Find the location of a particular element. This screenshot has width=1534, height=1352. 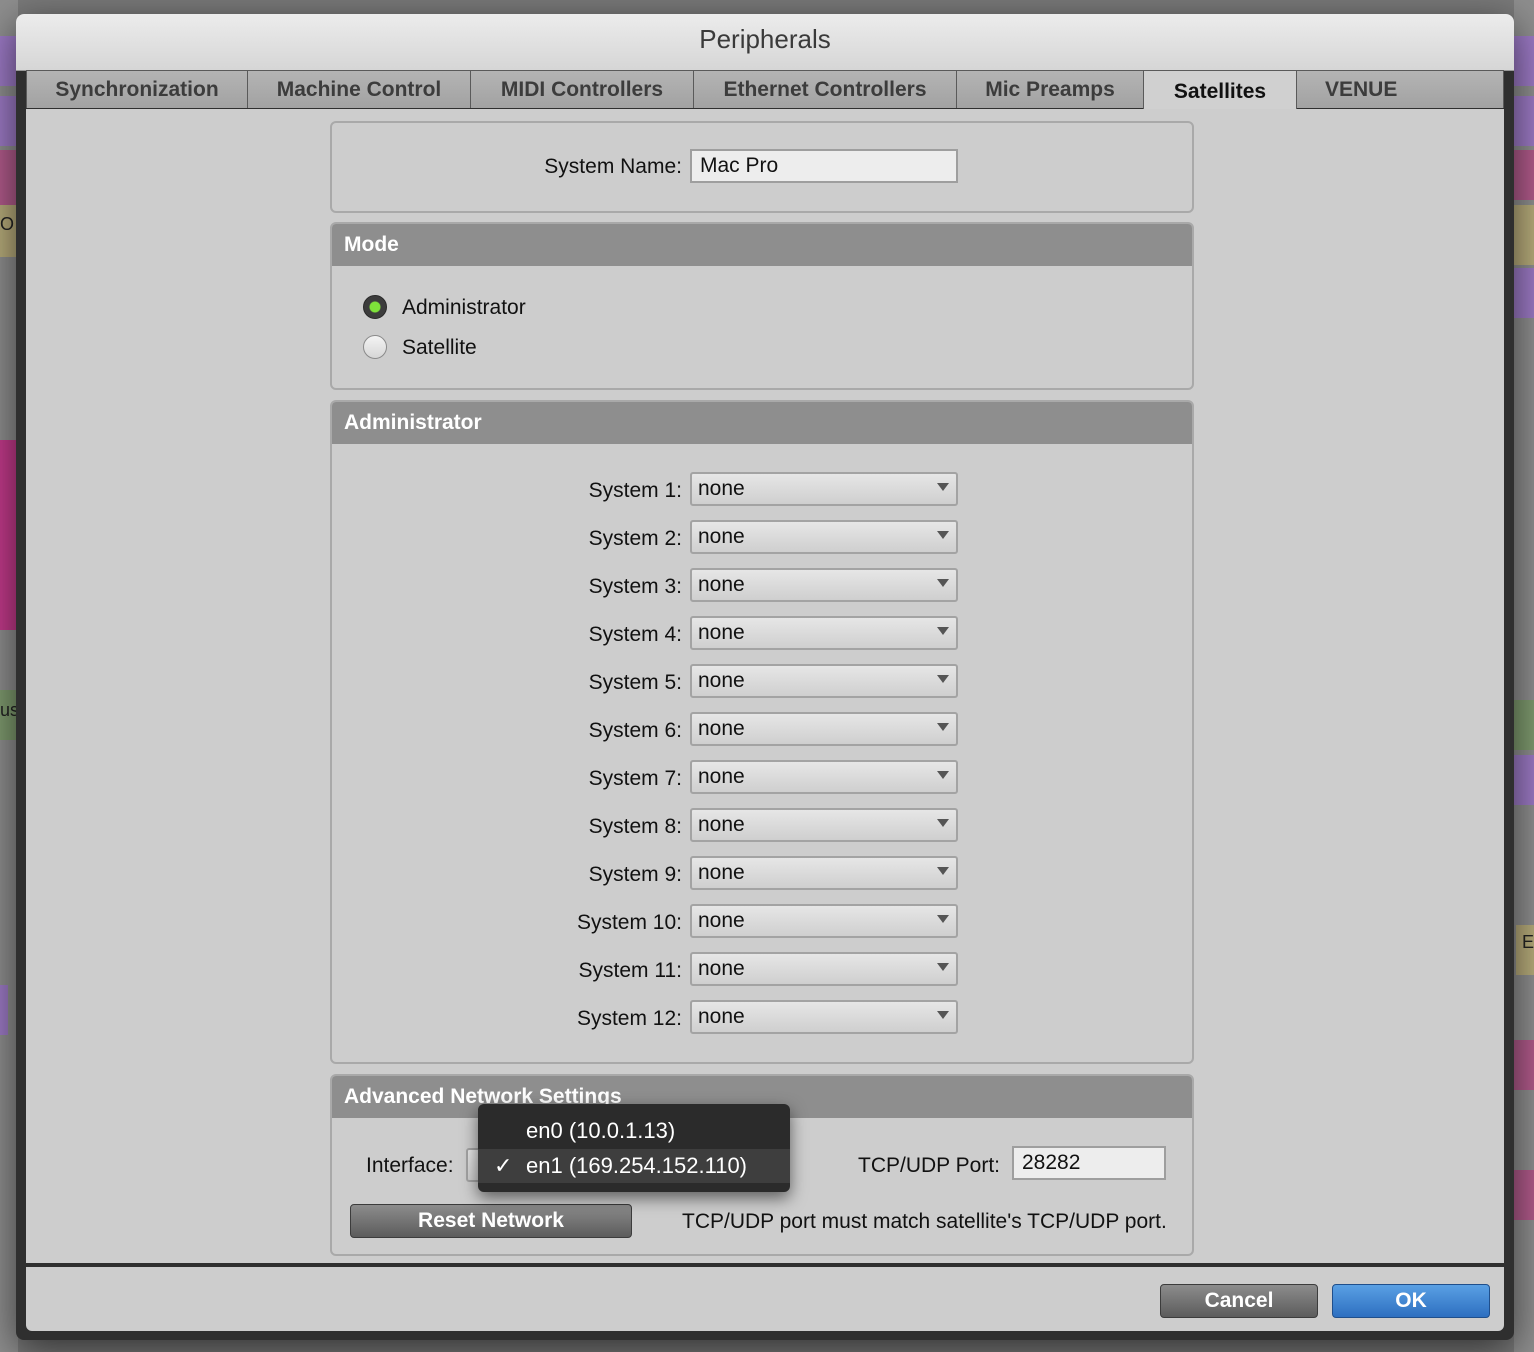

system-10-label: System 10: is located at coordinates (629, 922).